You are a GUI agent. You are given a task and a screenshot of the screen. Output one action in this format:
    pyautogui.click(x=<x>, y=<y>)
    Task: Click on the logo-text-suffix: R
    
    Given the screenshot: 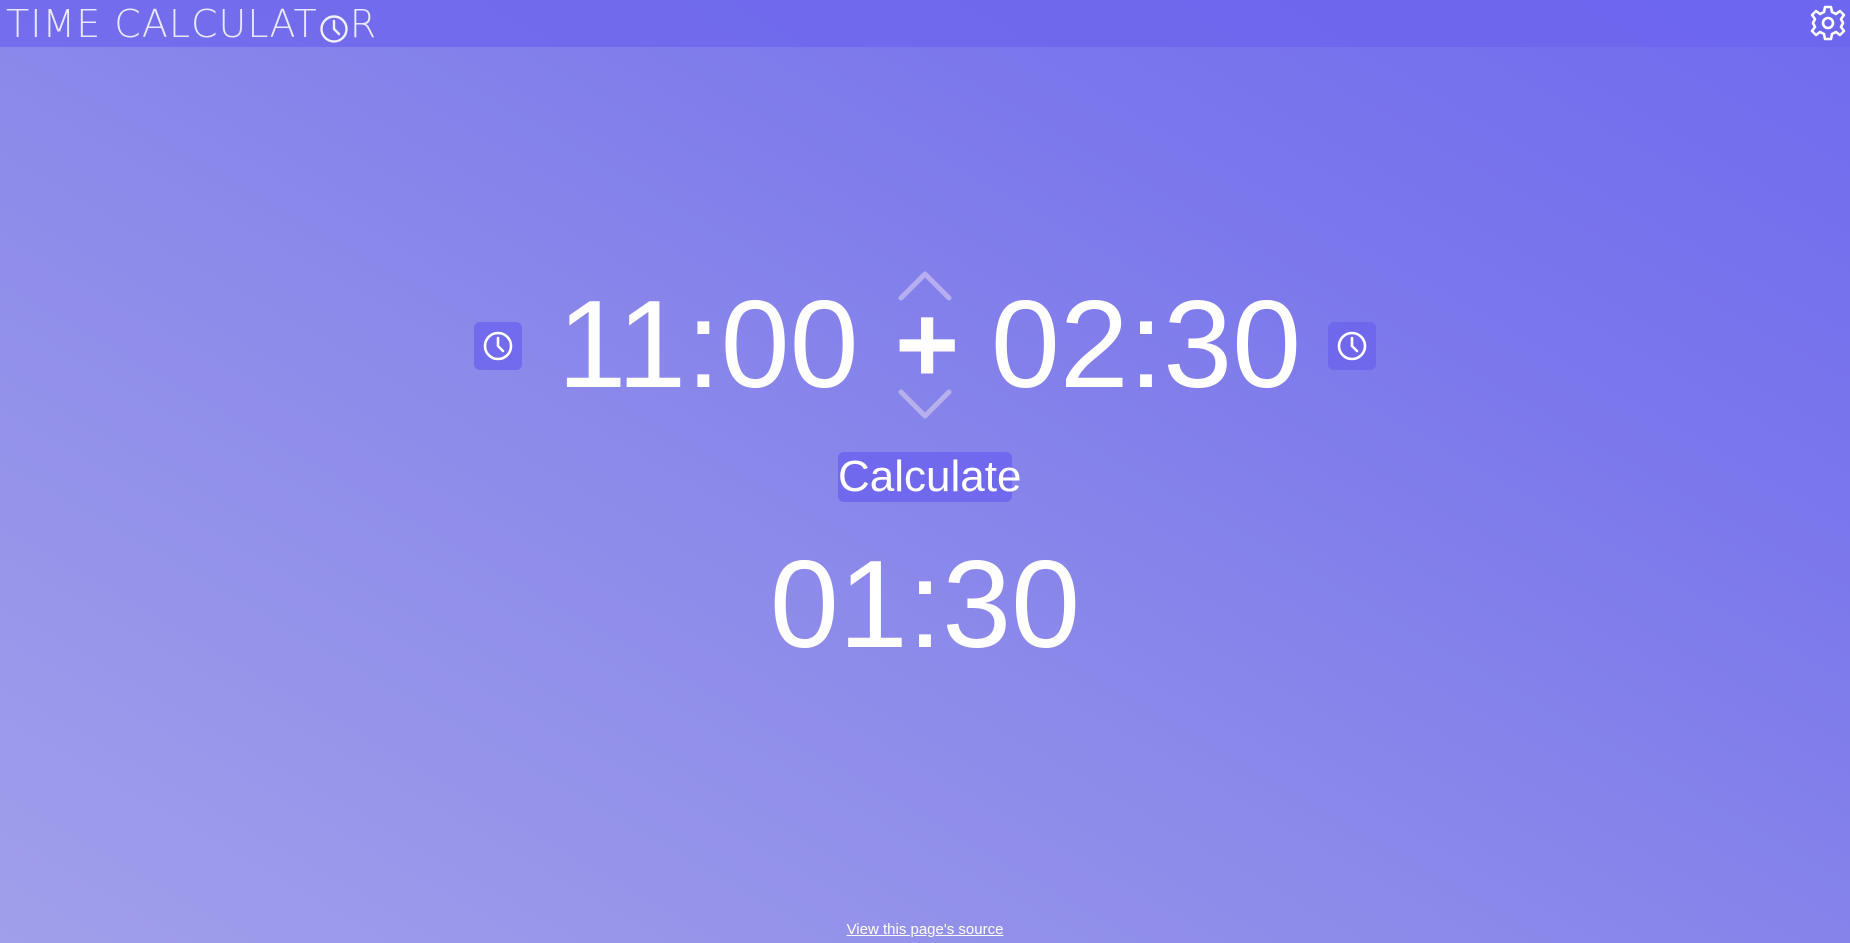 What is the action you would take?
    pyautogui.click(x=363, y=23)
    